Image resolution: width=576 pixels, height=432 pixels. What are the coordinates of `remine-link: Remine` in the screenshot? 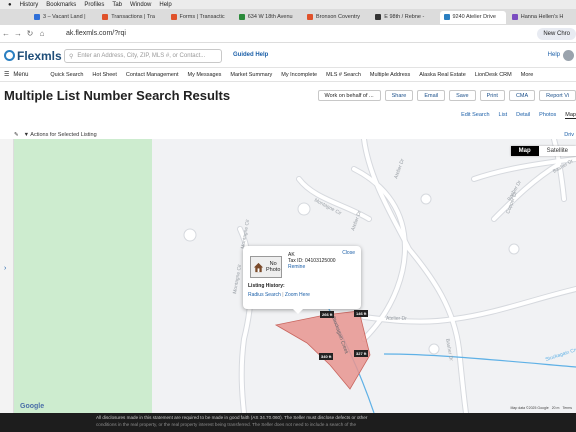 It's located at (296, 267).